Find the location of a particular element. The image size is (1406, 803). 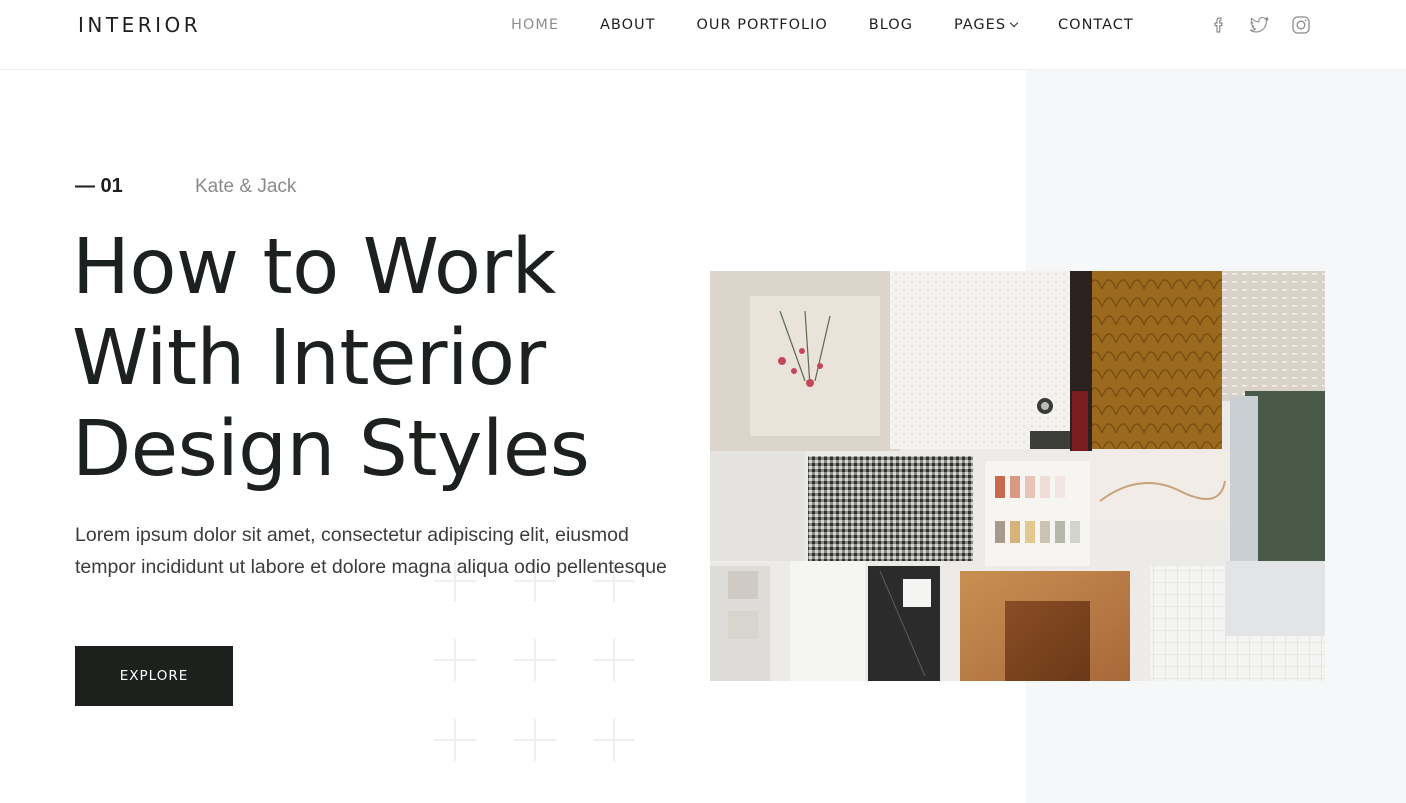

hero-authors: Kate & Jack is located at coordinates (246, 186).